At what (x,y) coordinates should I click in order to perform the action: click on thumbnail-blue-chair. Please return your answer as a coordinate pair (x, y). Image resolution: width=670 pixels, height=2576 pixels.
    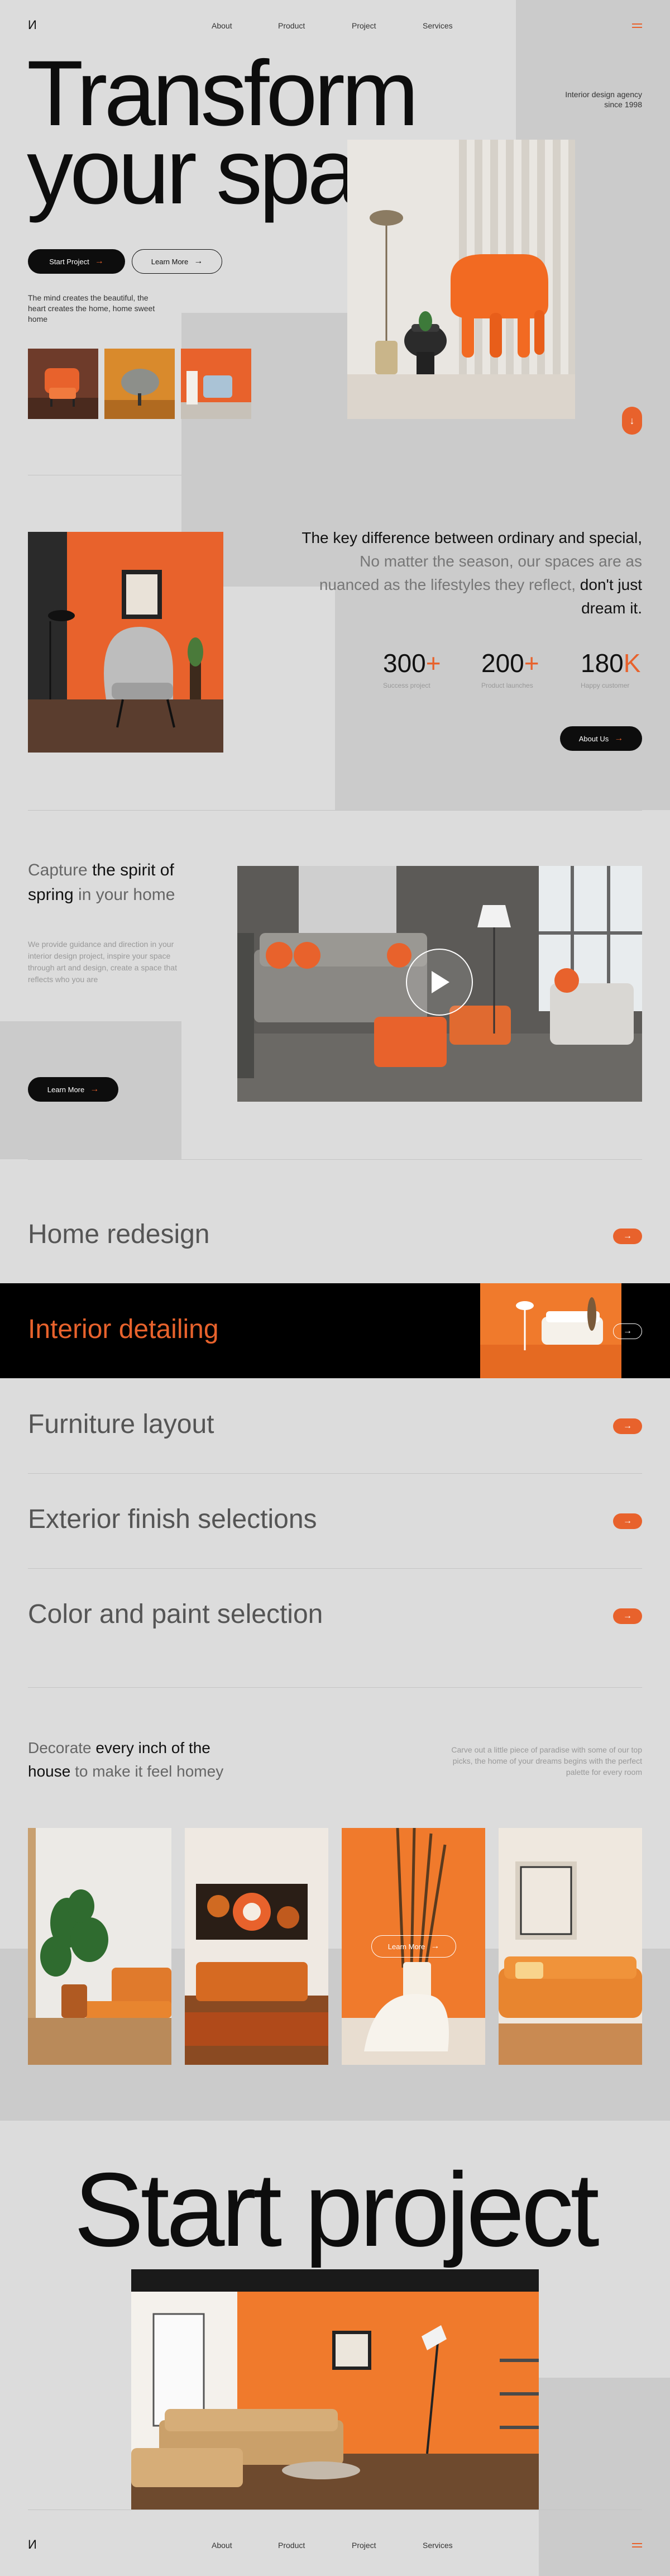
    Looking at the image, I should click on (216, 384).